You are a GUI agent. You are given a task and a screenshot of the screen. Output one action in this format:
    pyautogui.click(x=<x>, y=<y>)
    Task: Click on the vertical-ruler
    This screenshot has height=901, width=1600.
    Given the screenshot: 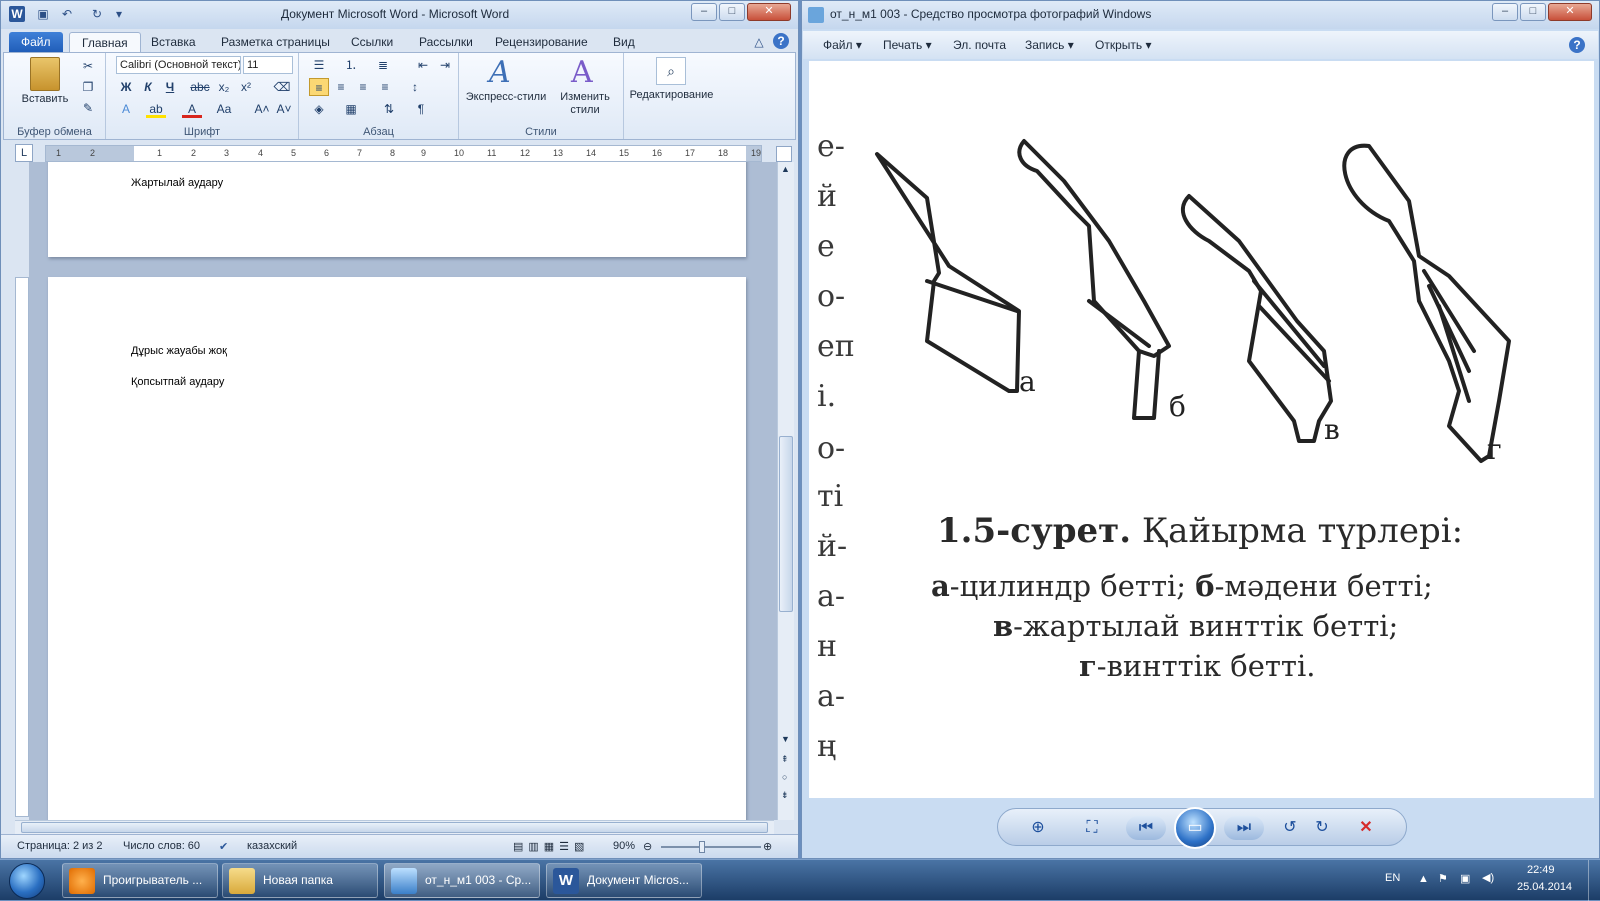 What is the action you would take?
    pyautogui.click(x=22, y=547)
    